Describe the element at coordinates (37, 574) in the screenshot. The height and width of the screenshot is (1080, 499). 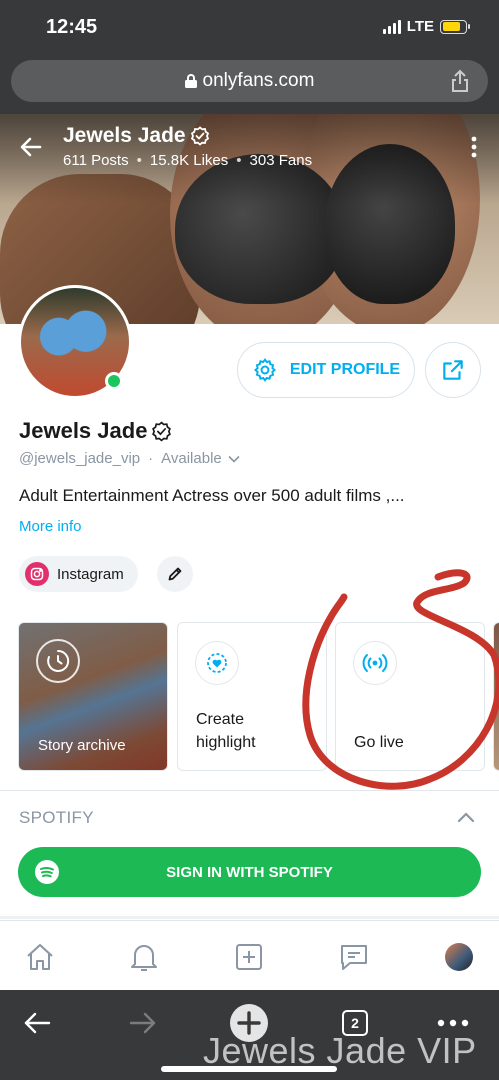
I see `instagram-icon` at that location.